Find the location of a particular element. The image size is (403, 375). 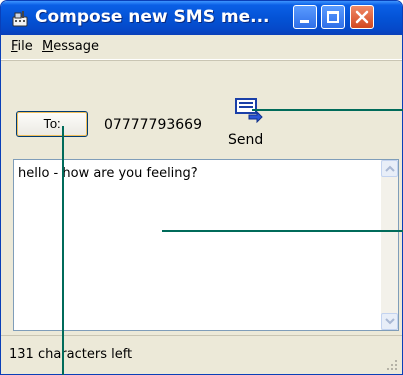

chevron-down-icon is located at coordinates (390, 321).